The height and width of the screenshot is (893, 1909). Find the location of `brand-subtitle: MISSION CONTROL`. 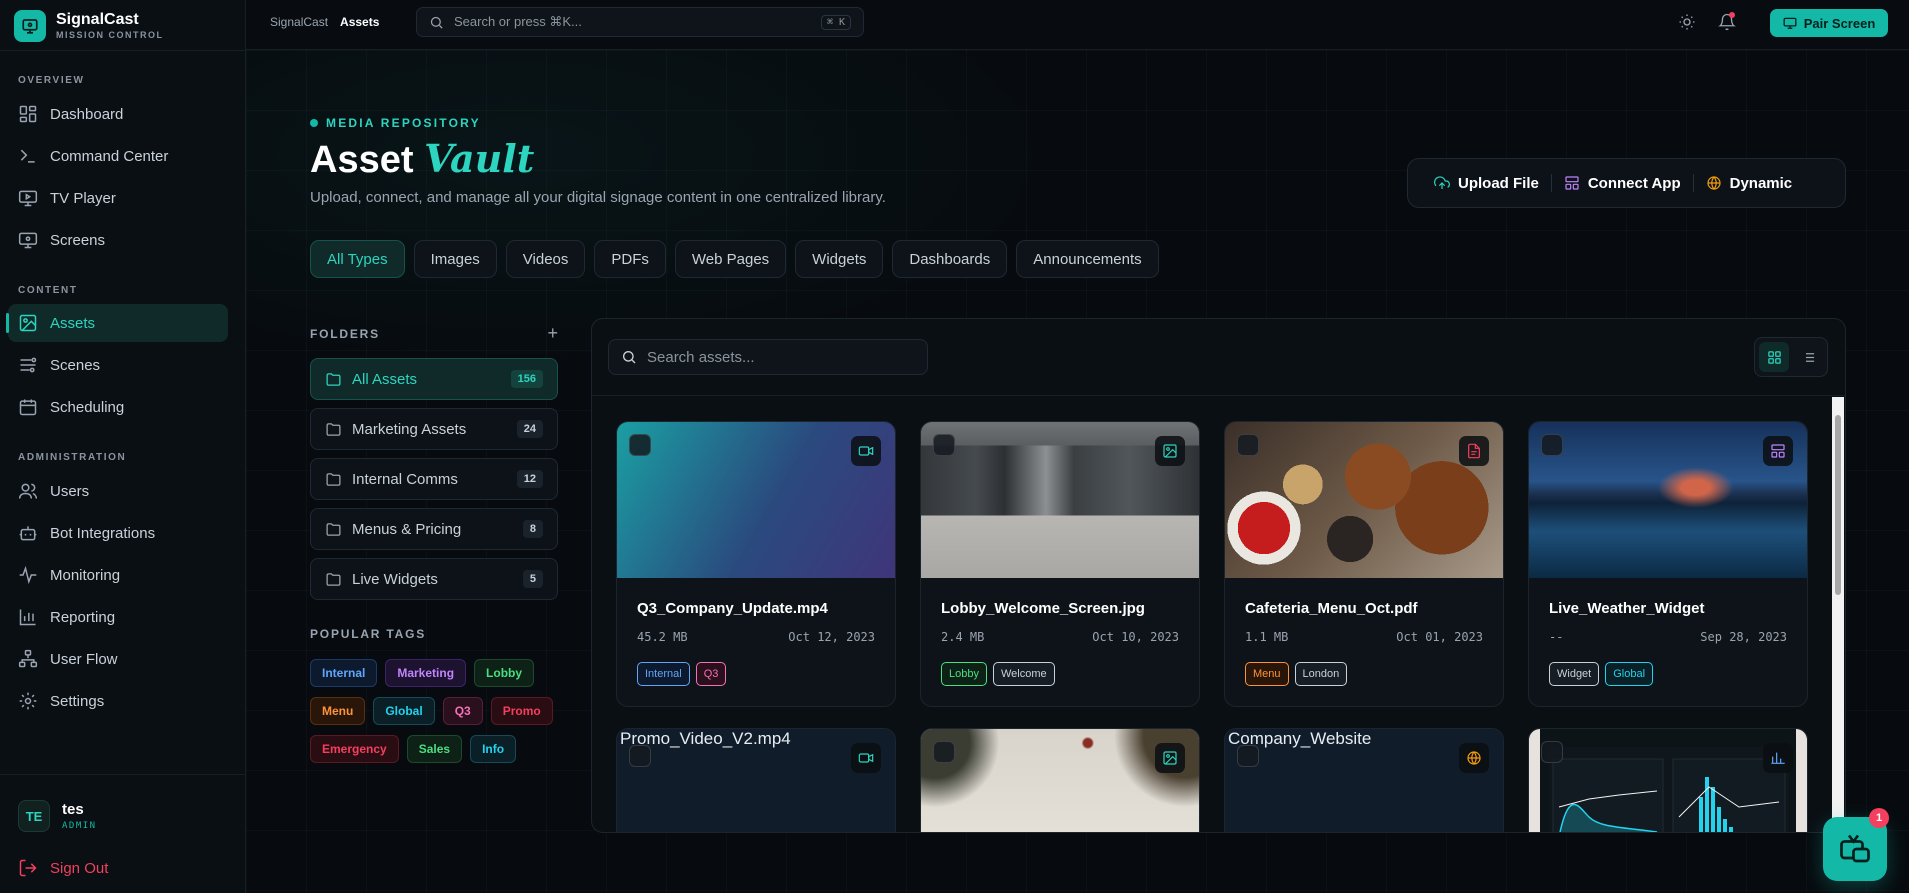

brand-subtitle: MISSION CONTROL is located at coordinates (110, 35).